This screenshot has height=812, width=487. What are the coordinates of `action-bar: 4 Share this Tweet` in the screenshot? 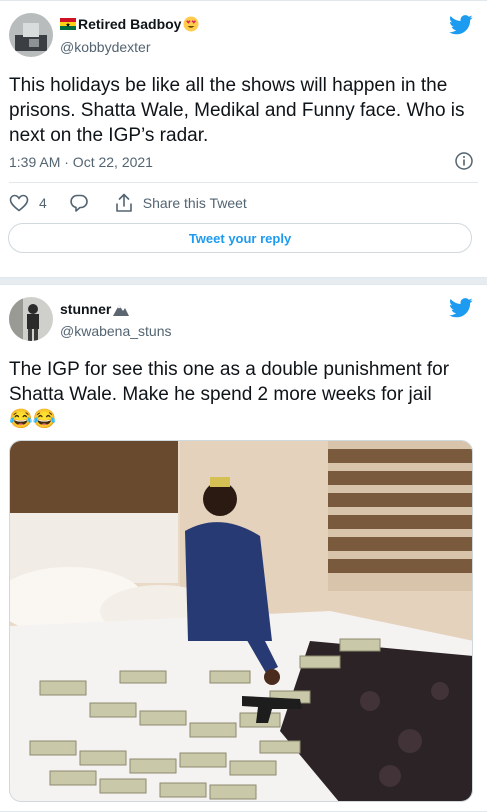 It's located at (128, 203).